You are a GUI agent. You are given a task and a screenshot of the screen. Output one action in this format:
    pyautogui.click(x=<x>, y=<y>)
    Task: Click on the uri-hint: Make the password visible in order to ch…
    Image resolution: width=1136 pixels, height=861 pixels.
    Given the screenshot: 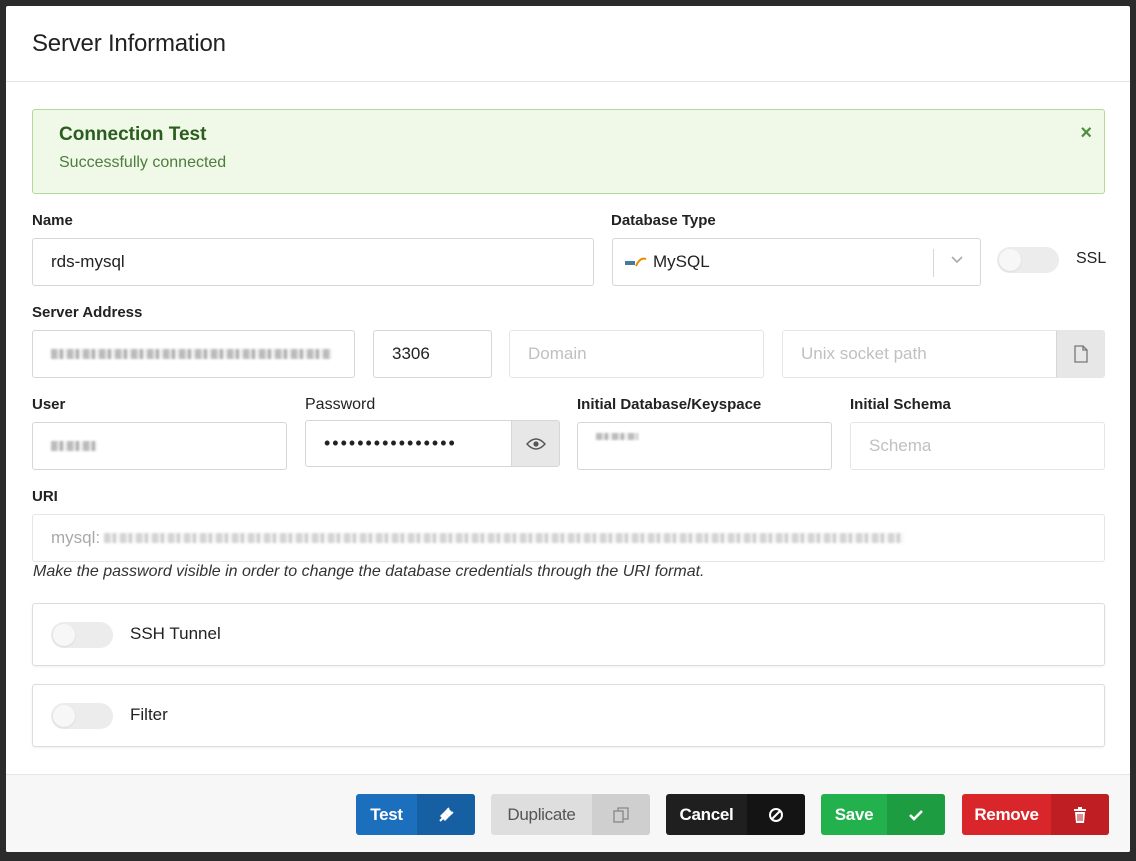 What is the action you would take?
    pyautogui.click(x=369, y=571)
    